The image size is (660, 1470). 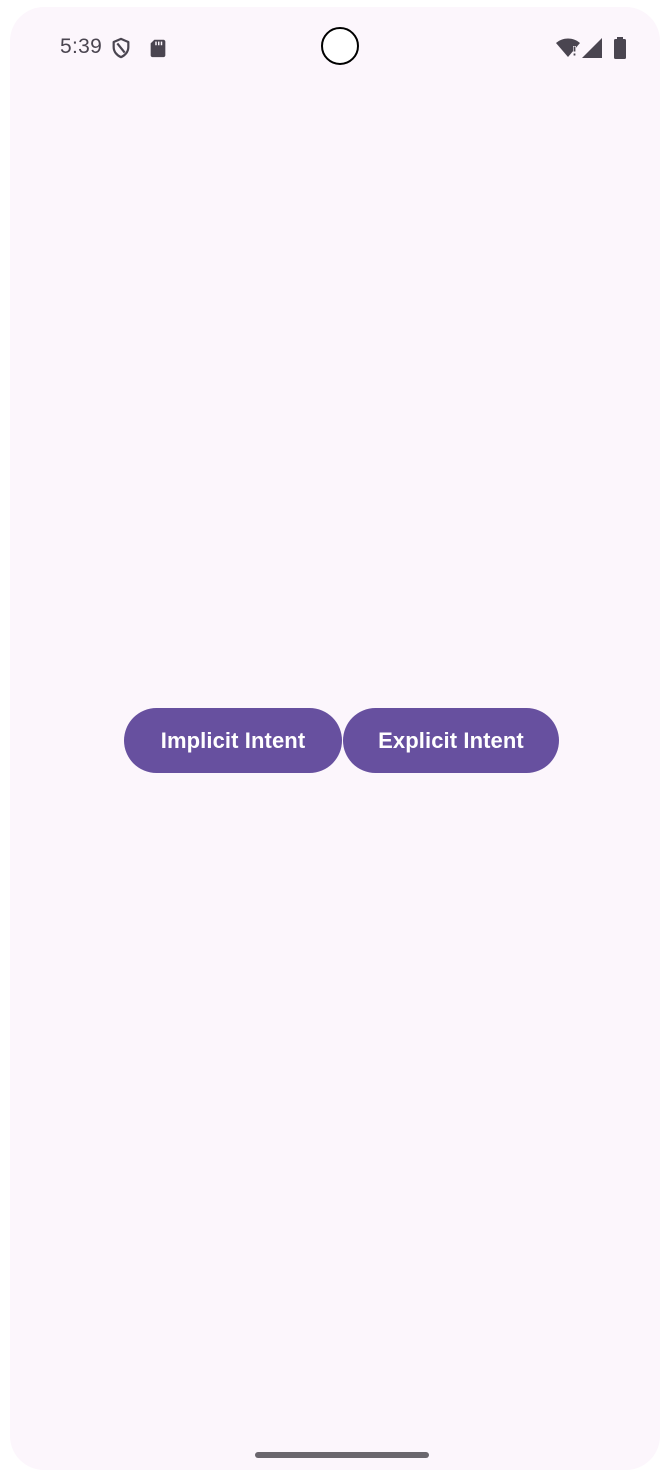 I want to click on intent-button-row: Implicit Intent Explicit Intent, so click(x=342, y=741).